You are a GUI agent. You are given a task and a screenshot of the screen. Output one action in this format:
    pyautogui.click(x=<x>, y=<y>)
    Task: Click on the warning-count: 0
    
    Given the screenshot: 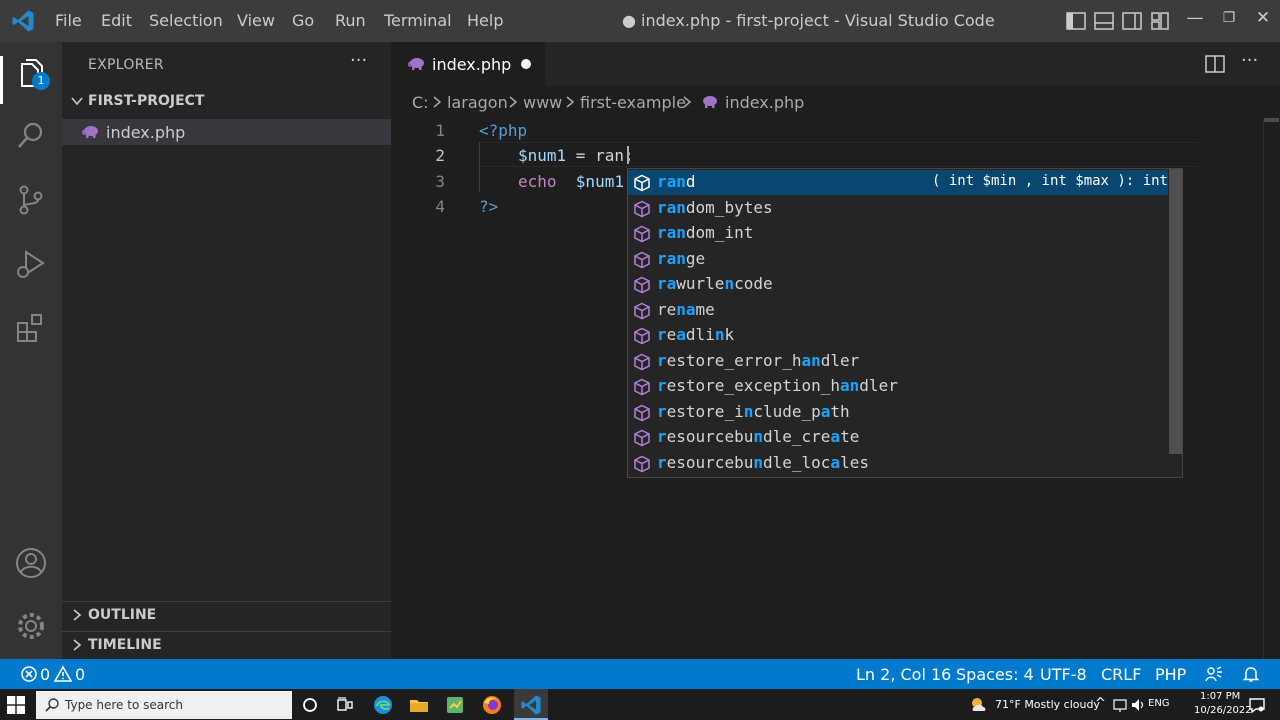 What is the action you would take?
    pyautogui.click(x=80, y=674)
    